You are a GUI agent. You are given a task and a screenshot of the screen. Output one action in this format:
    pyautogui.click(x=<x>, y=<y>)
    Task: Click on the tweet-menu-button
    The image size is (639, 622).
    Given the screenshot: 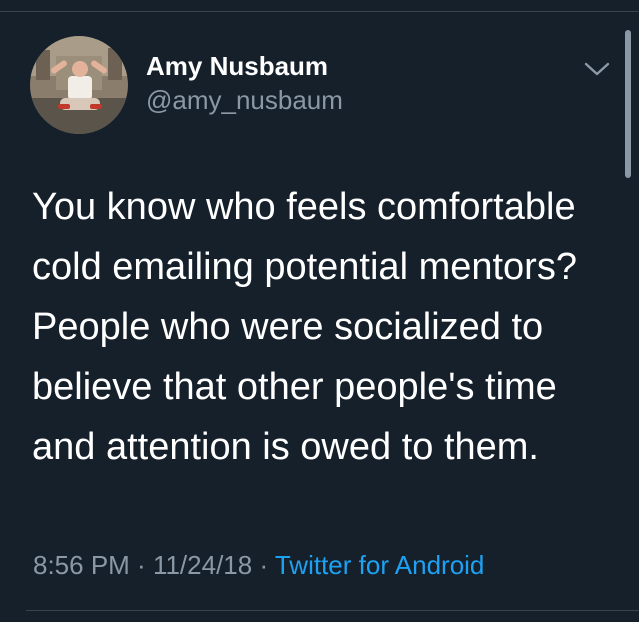 What is the action you would take?
    pyautogui.click(x=597, y=69)
    